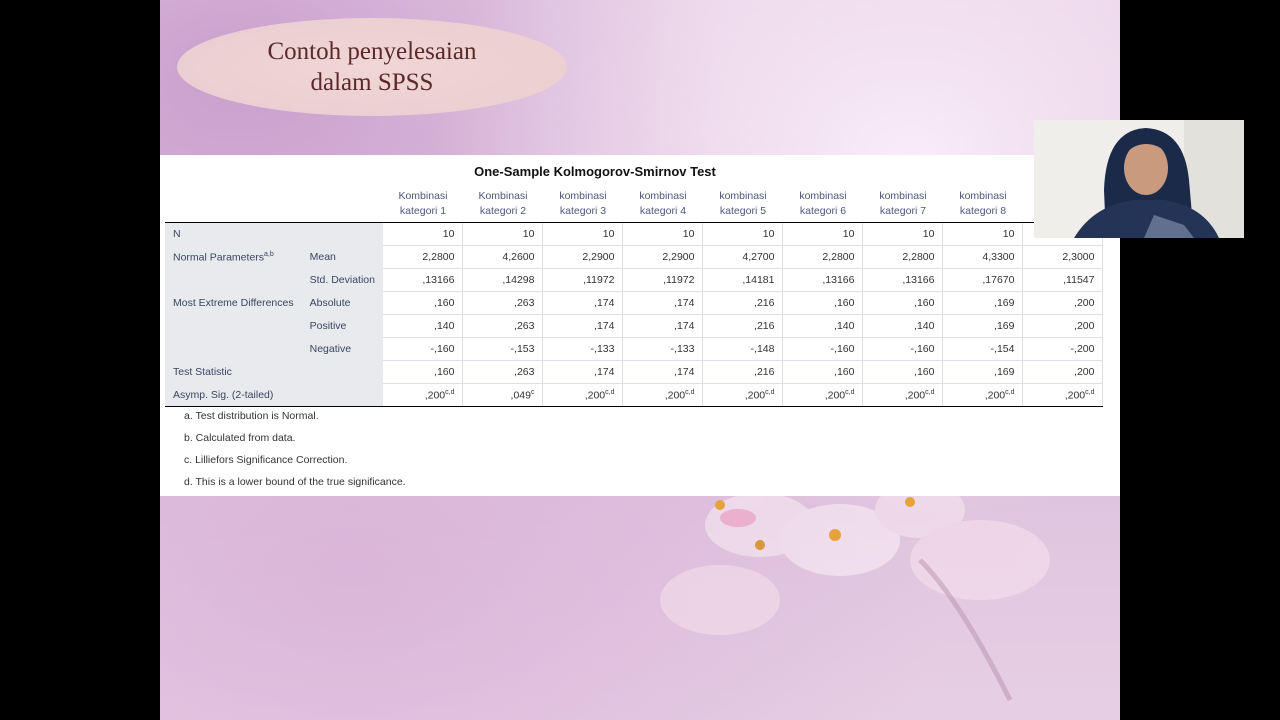 This screenshot has height=720, width=1280. What do you see at coordinates (342, 303) in the screenshot?
I see `row-sublabel: Absolute` at bounding box center [342, 303].